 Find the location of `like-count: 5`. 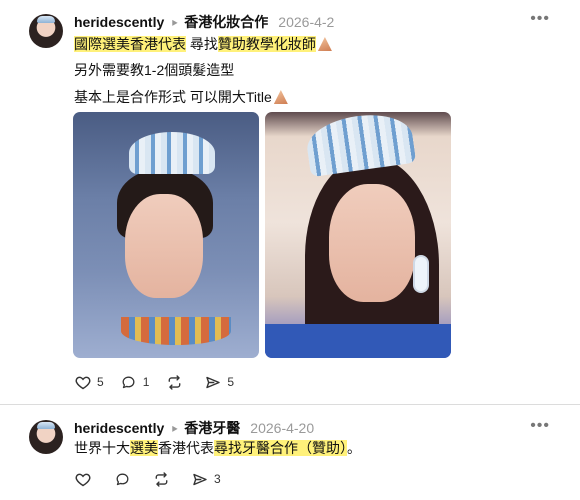

like-count: 5 is located at coordinates (100, 382).